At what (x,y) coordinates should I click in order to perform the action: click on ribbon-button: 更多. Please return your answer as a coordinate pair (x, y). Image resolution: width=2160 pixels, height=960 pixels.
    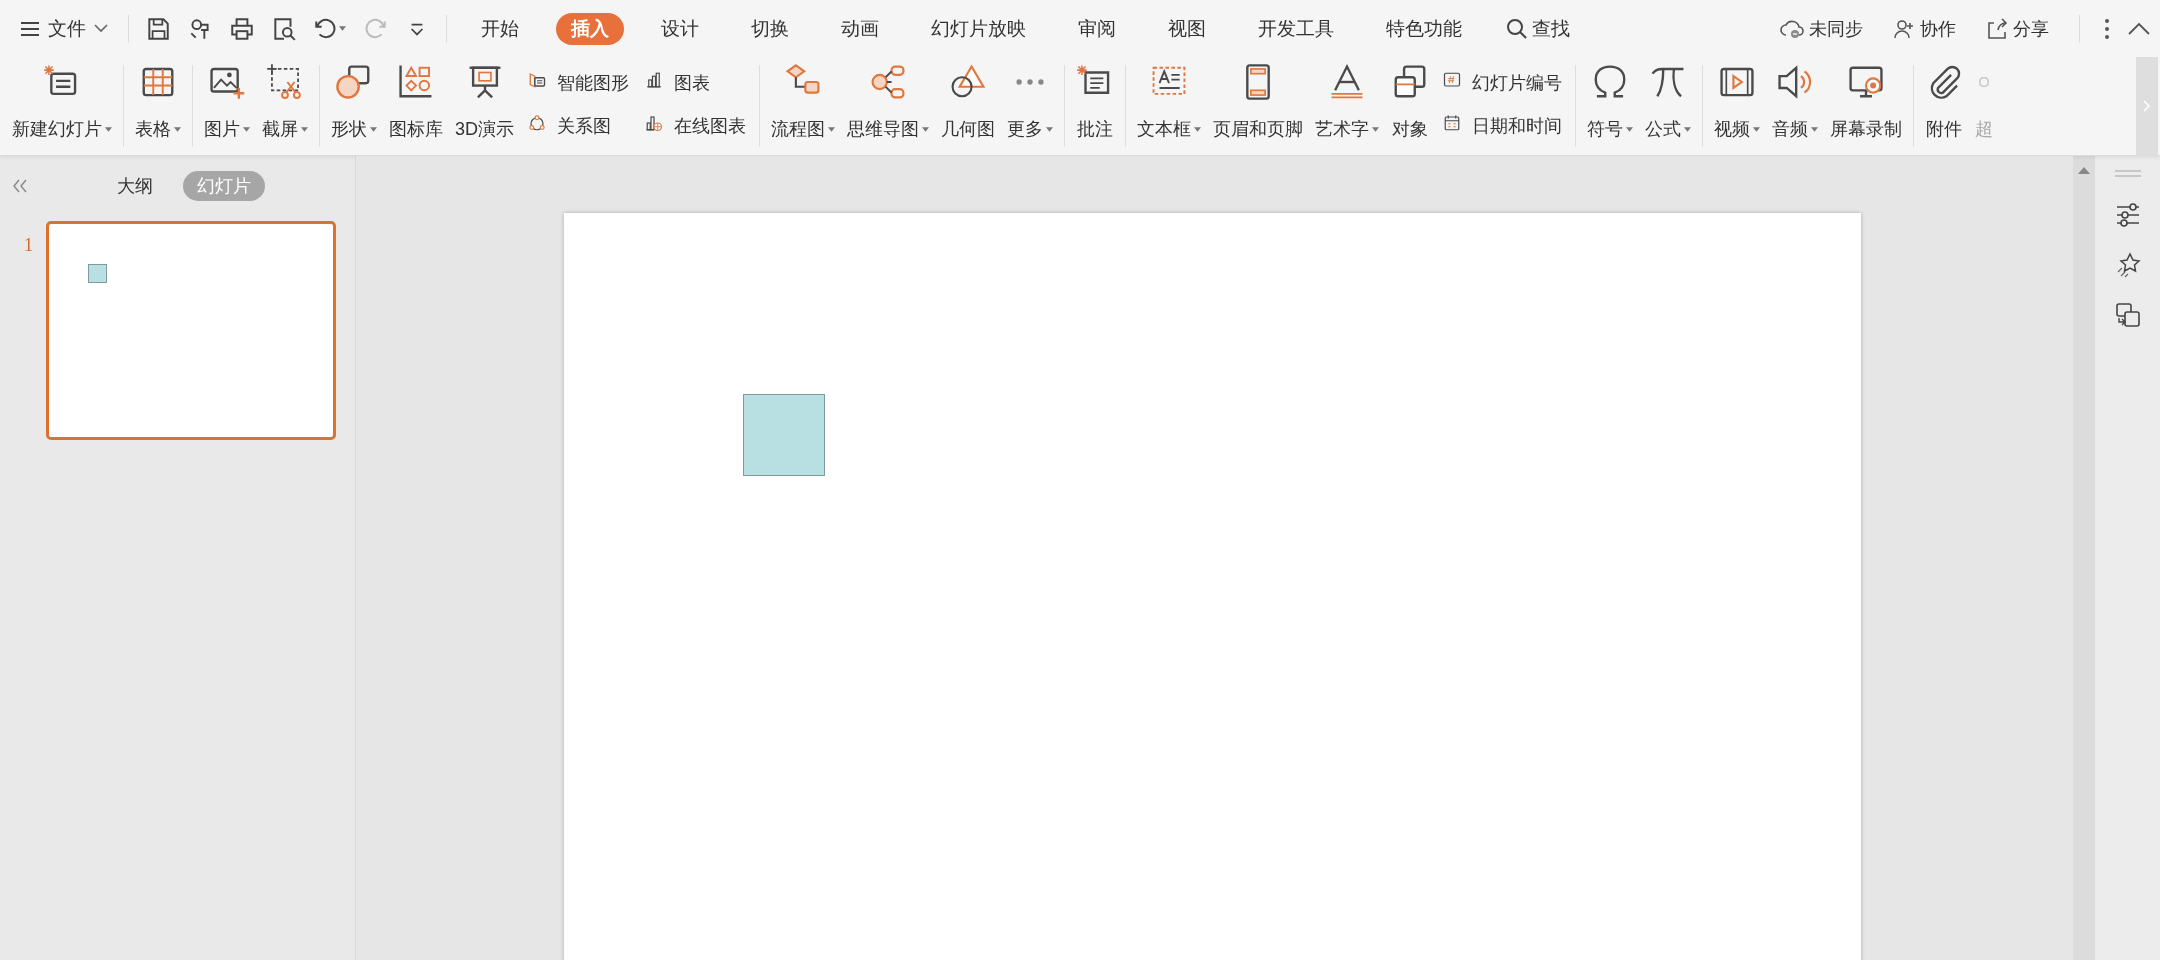
    Looking at the image, I should click on (1030, 106).